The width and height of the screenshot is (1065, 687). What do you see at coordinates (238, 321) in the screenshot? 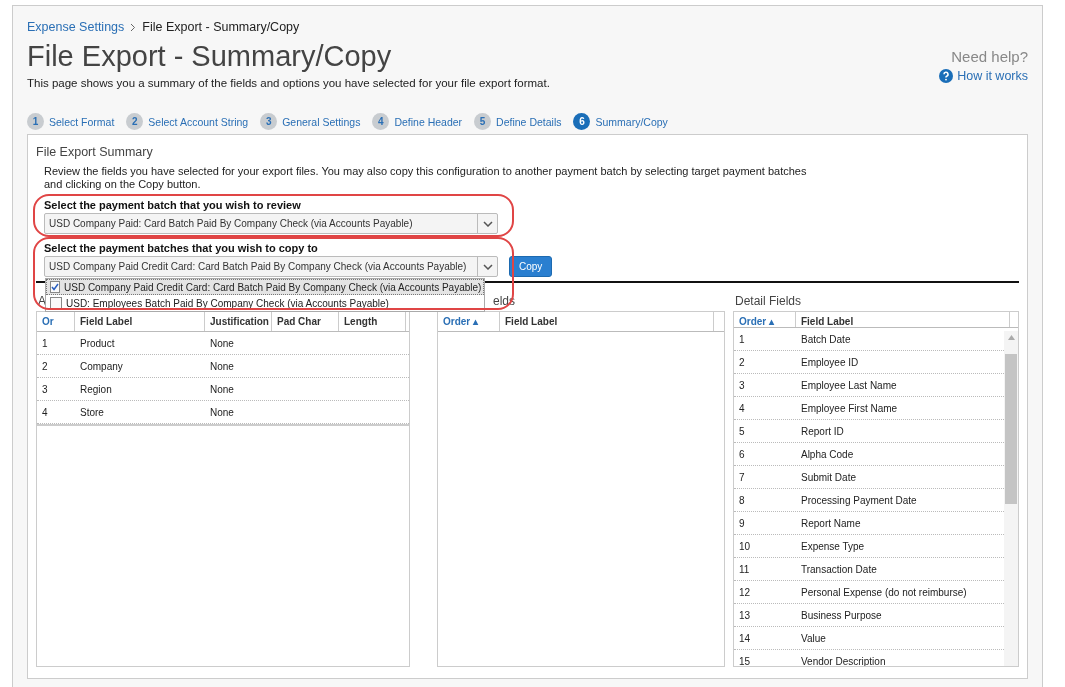
I see `column-header: Justification` at bounding box center [238, 321].